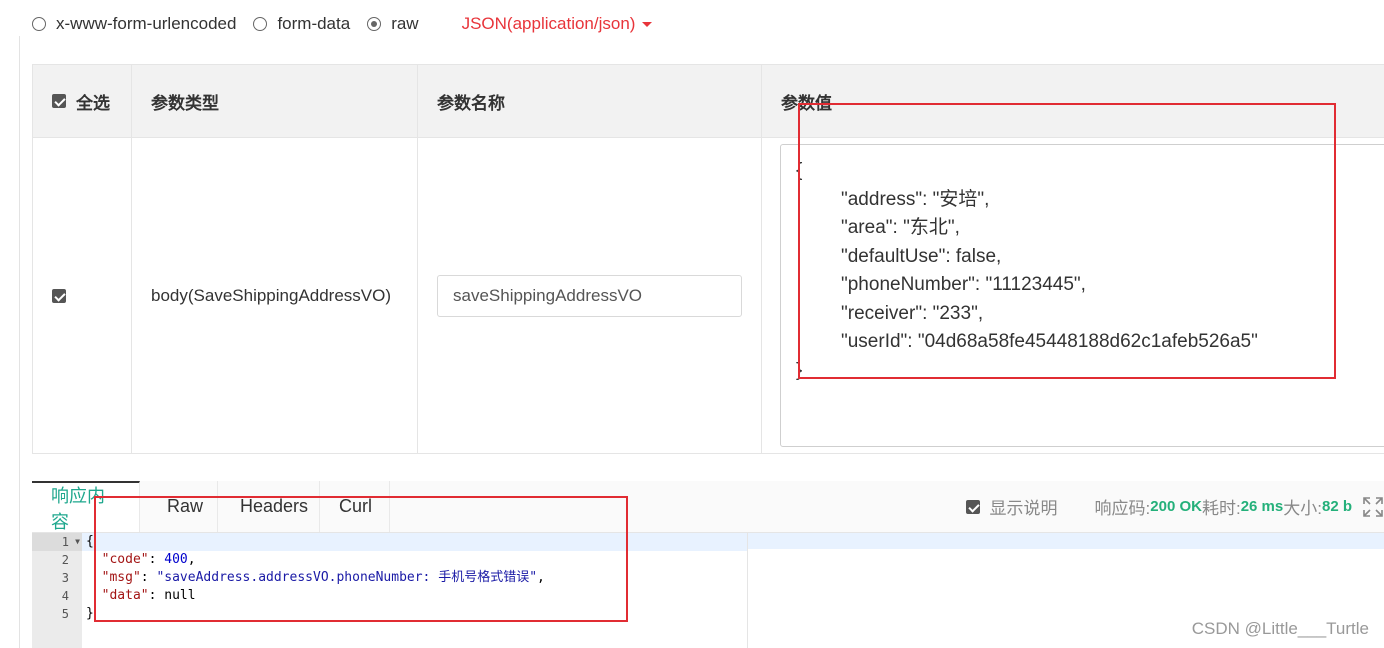  I want to click on editor-active-line-highlight, so click(1066, 541).